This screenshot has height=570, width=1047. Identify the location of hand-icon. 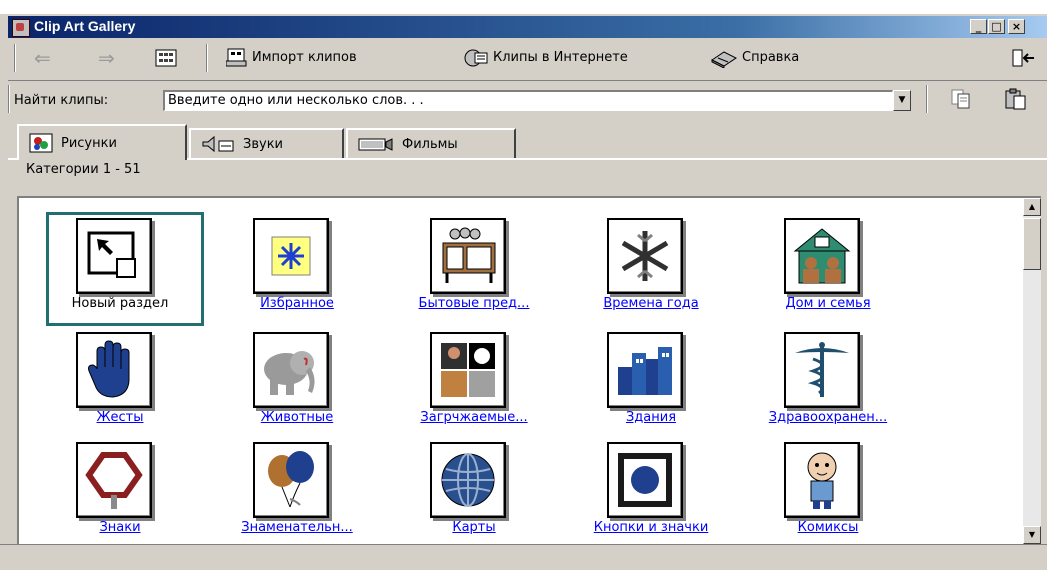
(109, 369).